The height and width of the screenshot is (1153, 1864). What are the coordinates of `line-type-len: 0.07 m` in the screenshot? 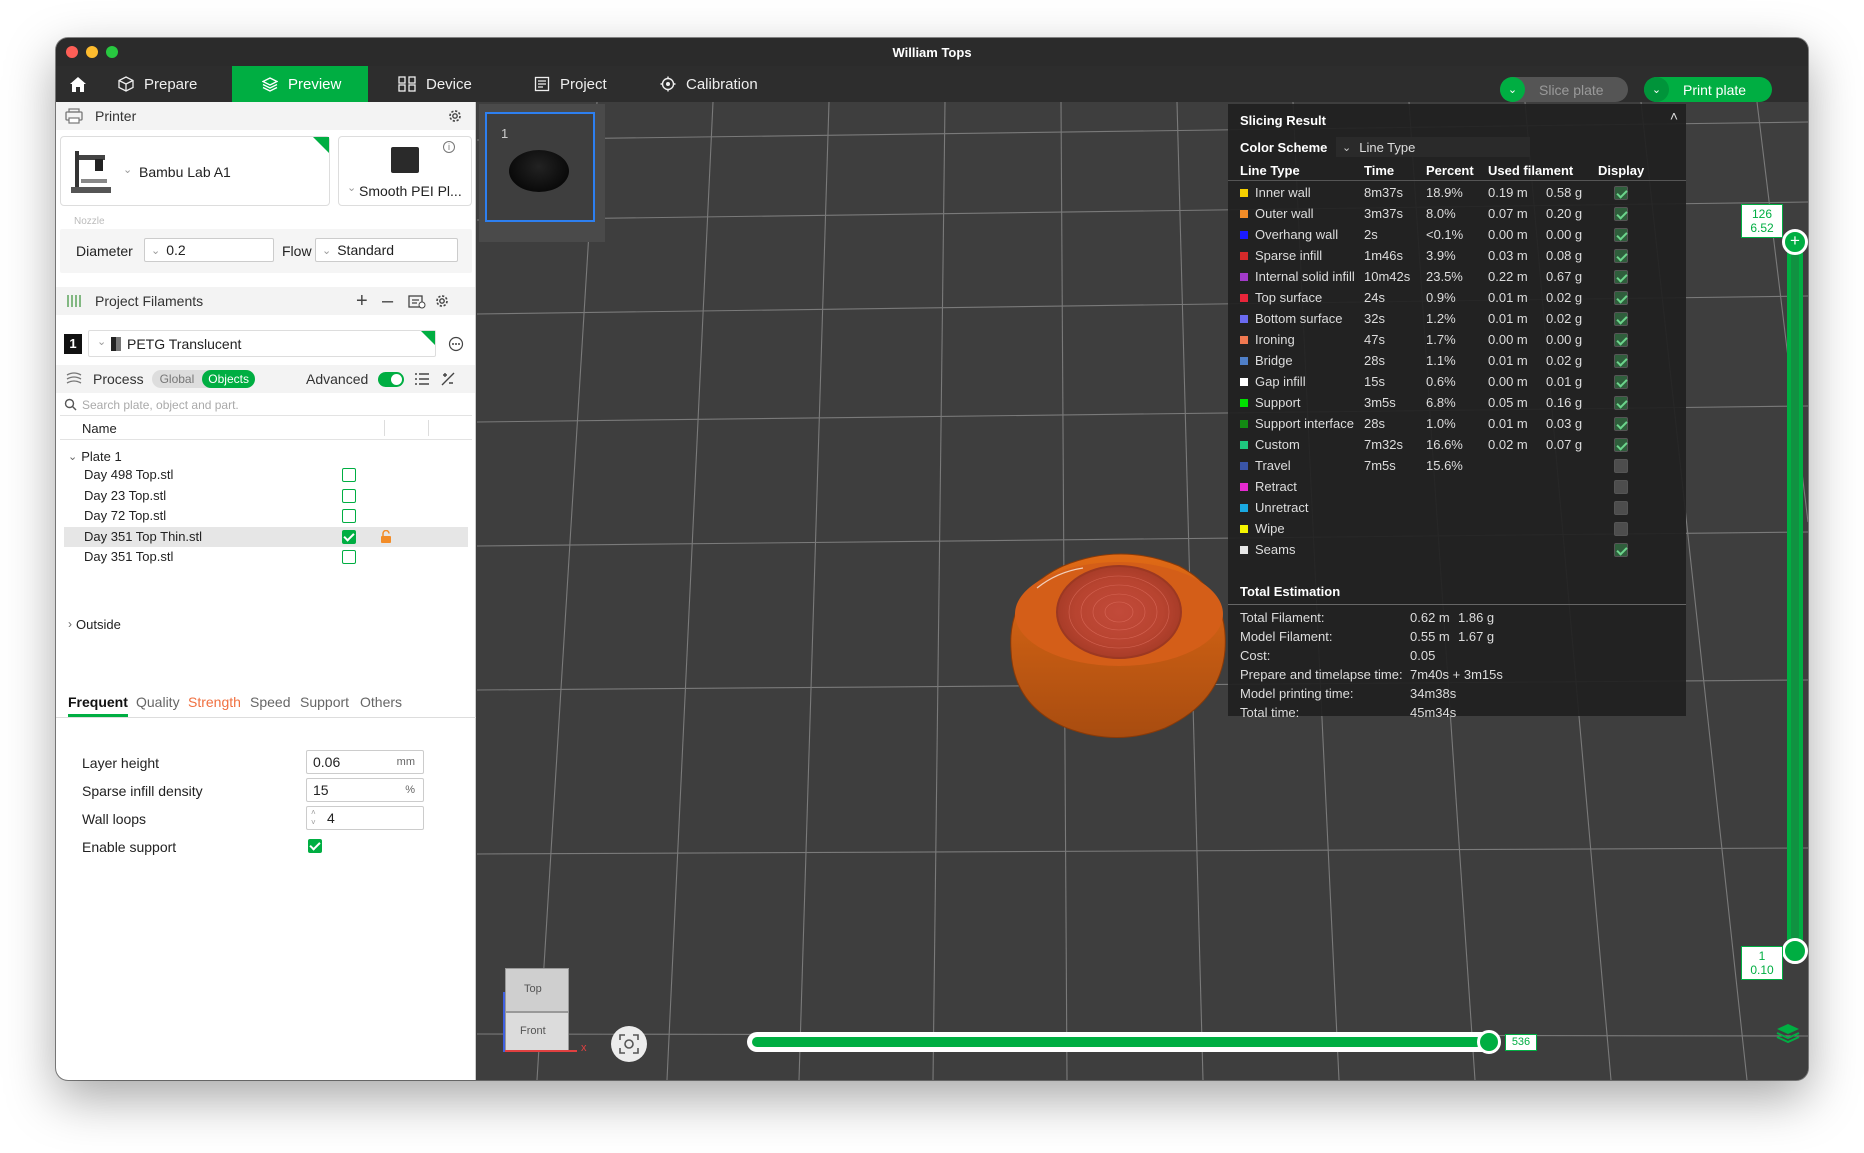 It's located at (1508, 213).